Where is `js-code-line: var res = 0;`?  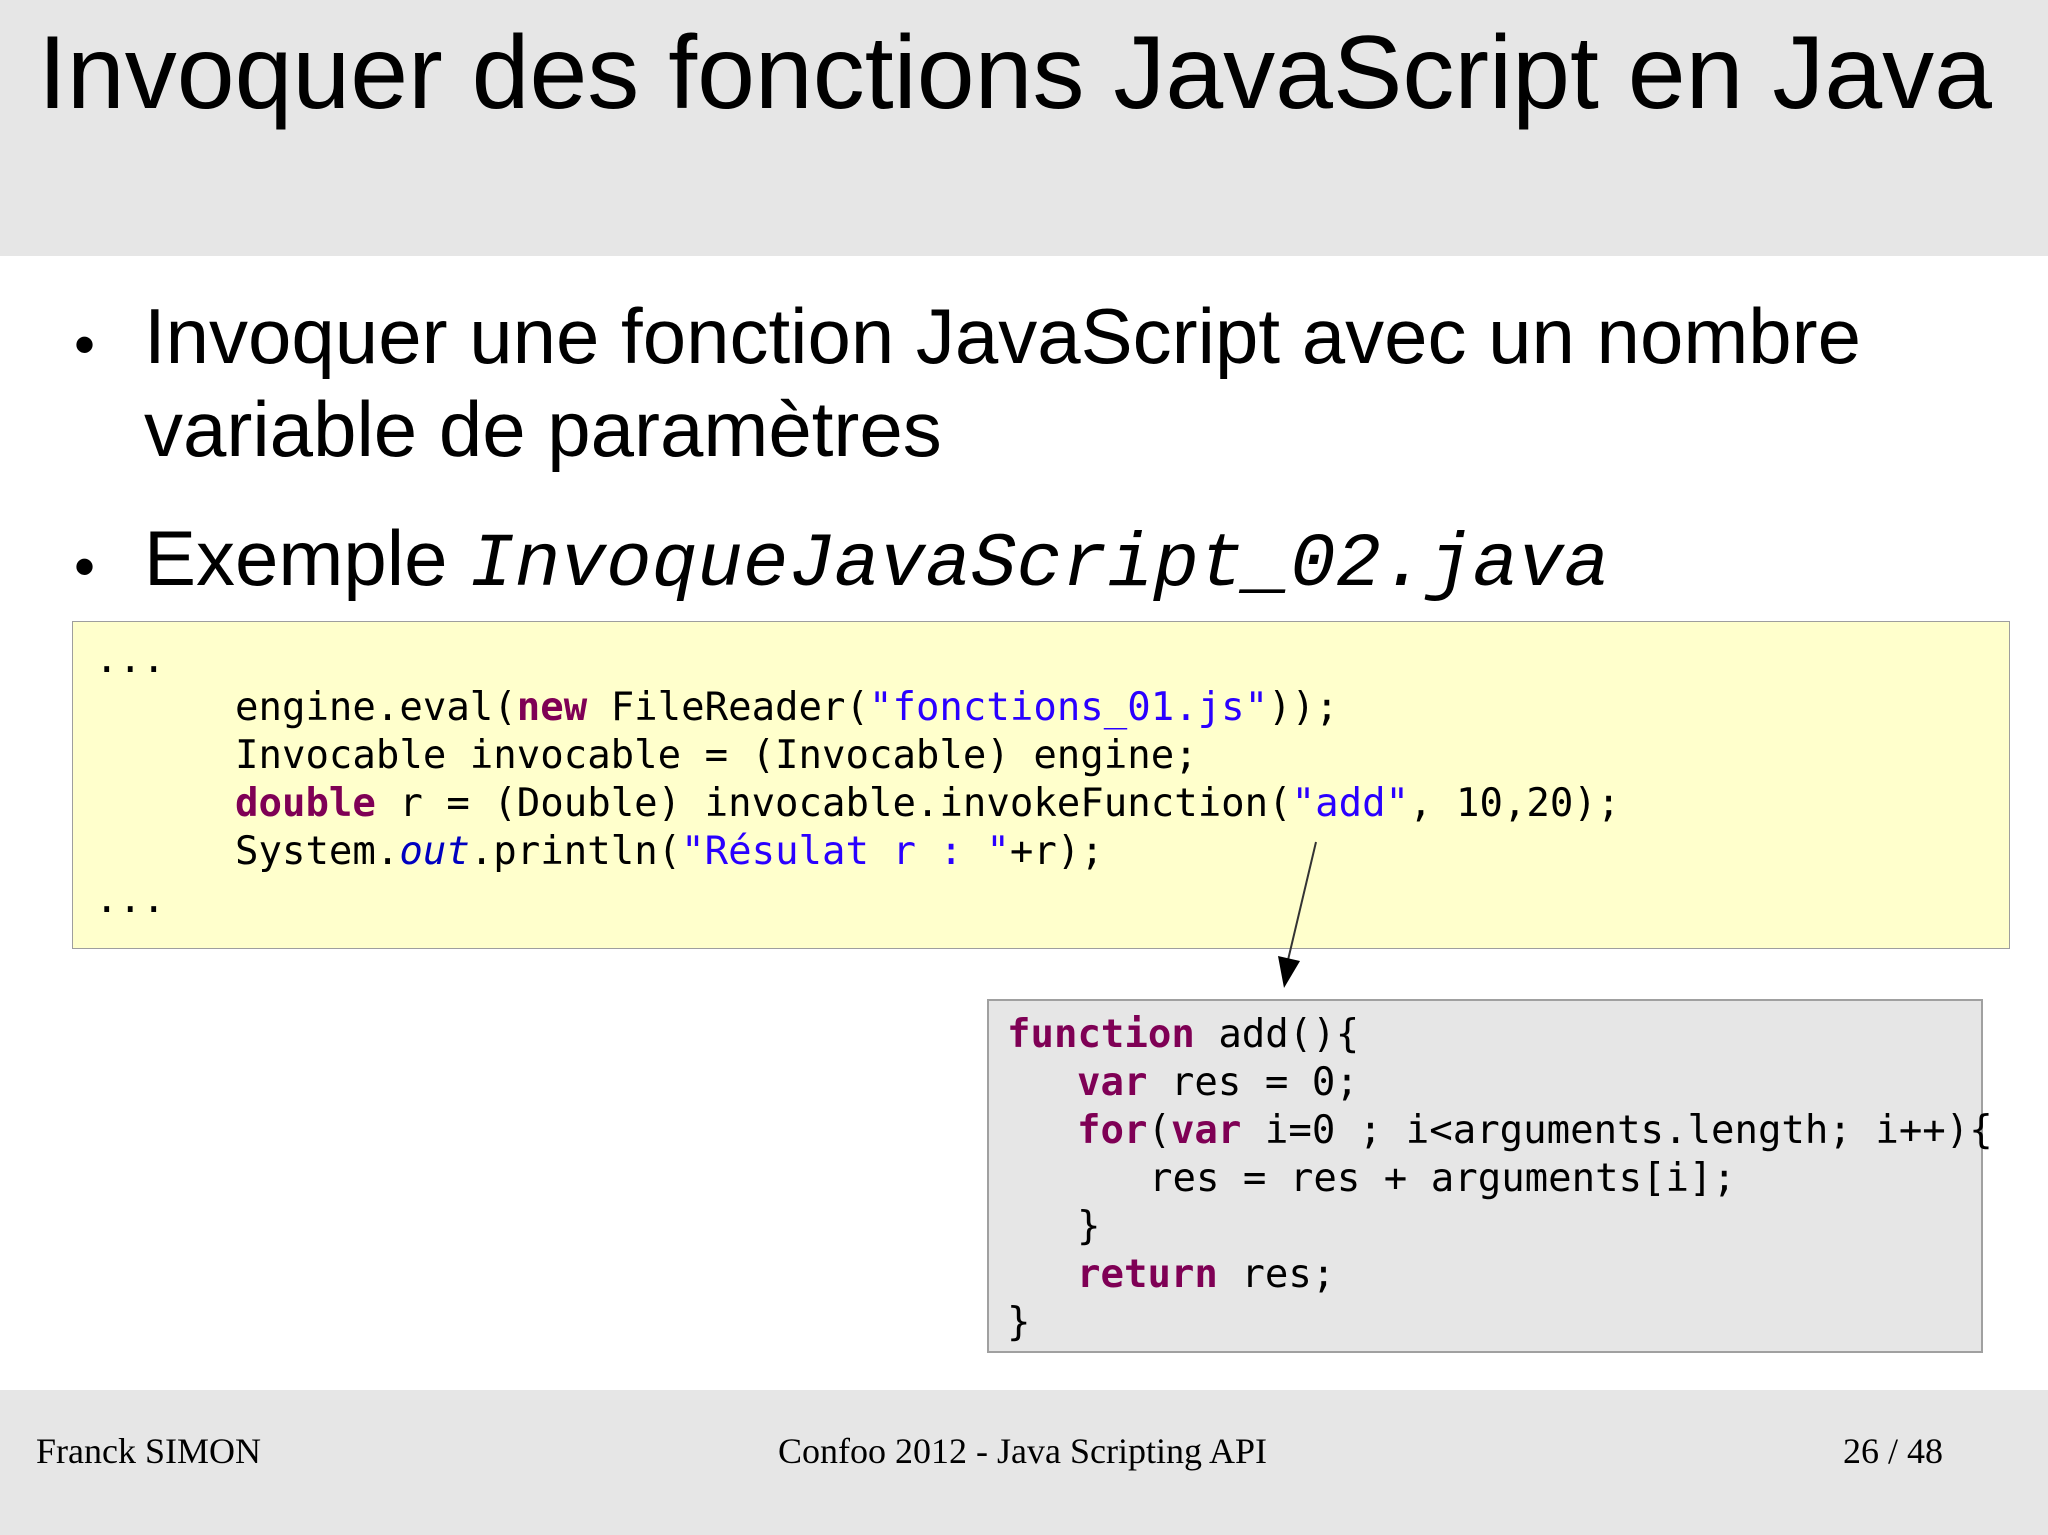
js-code-line: var res = 0; is located at coordinates (1218, 1082).